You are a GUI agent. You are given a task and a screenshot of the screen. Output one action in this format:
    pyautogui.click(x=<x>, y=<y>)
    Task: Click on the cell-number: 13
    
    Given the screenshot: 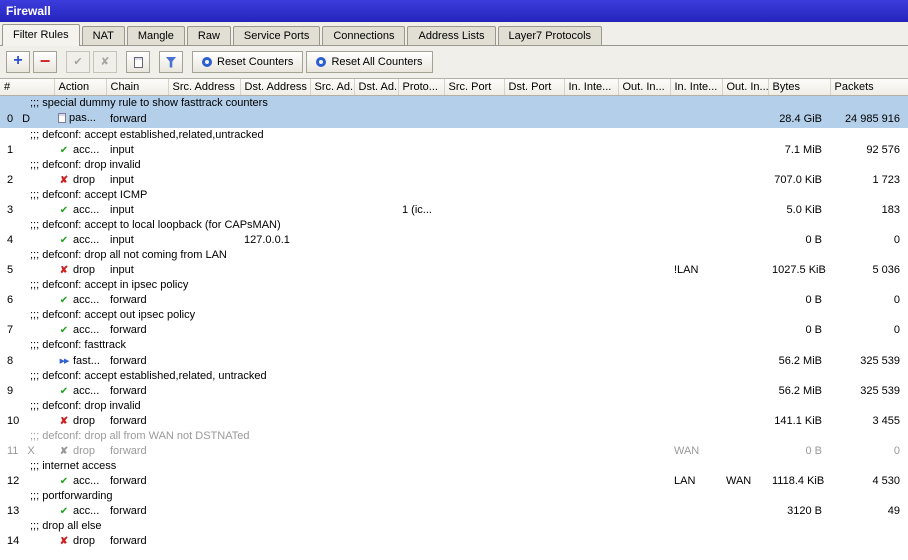 What is the action you would take?
    pyautogui.click(x=27, y=511)
    